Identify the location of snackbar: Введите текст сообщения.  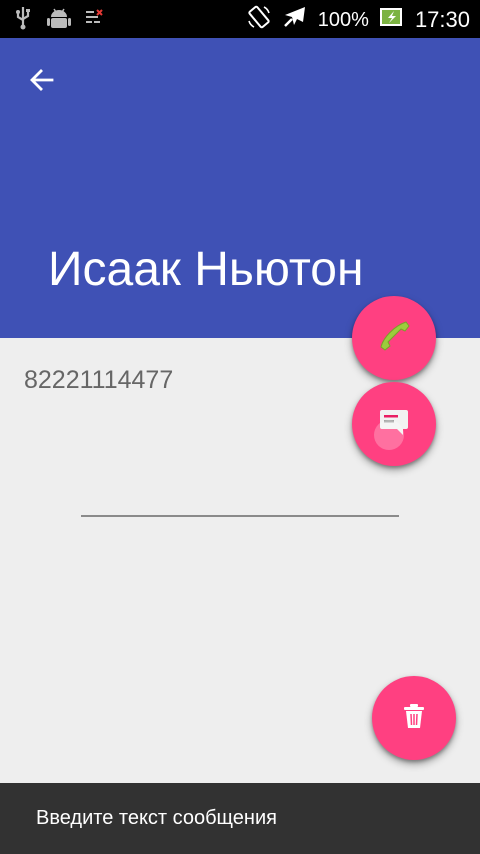
(240, 818).